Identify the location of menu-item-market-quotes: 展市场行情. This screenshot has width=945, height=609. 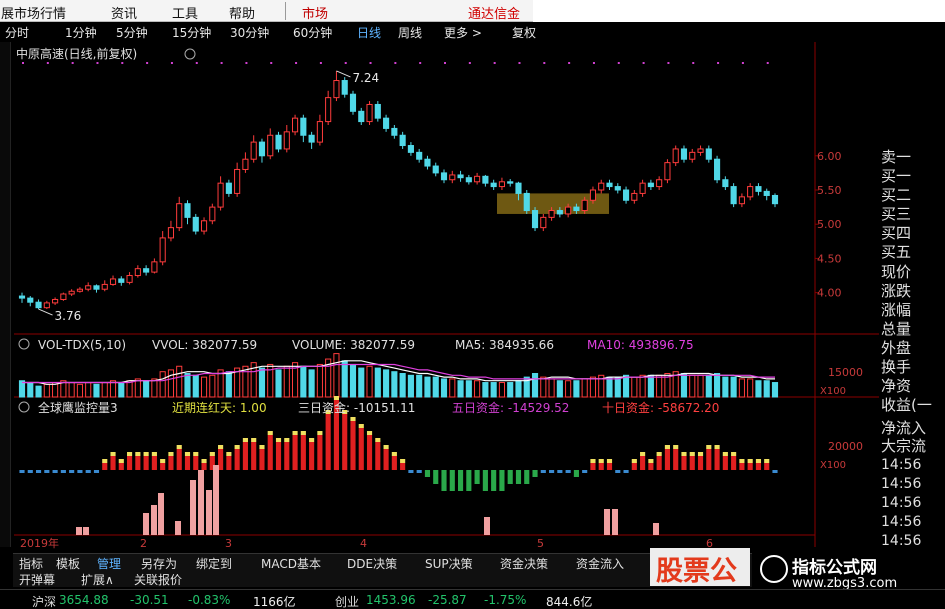
(33, 12).